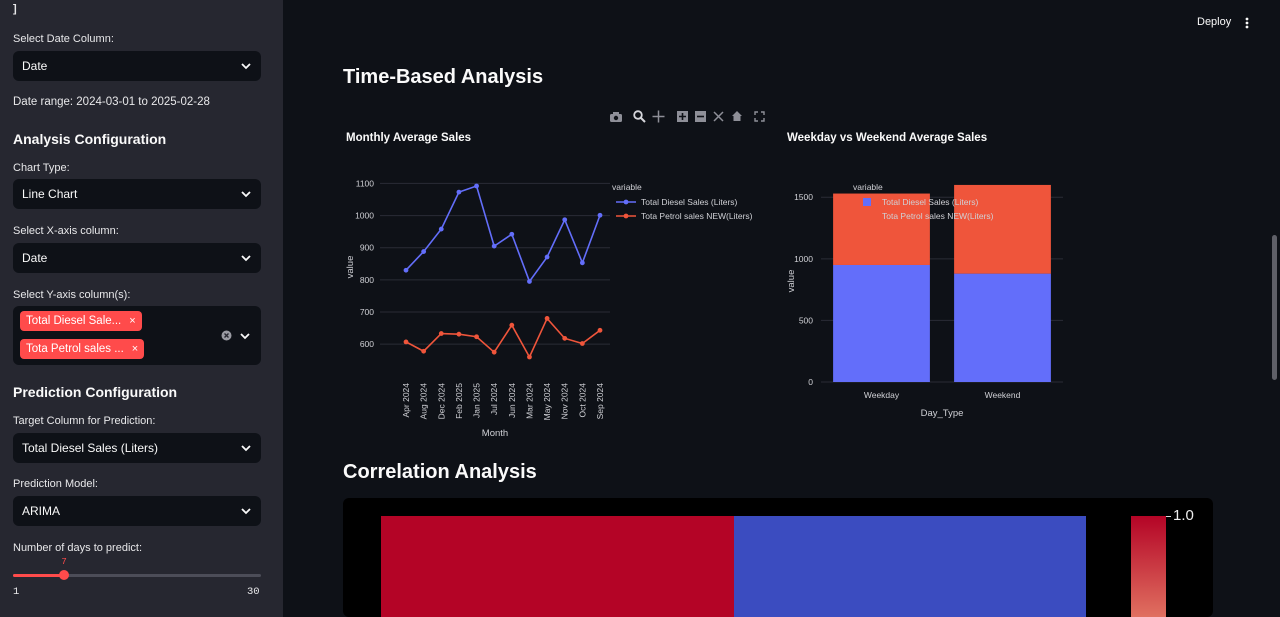  What do you see at coordinates (503, 337) in the screenshot?
I see `series-line` at bounding box center [503, 337].